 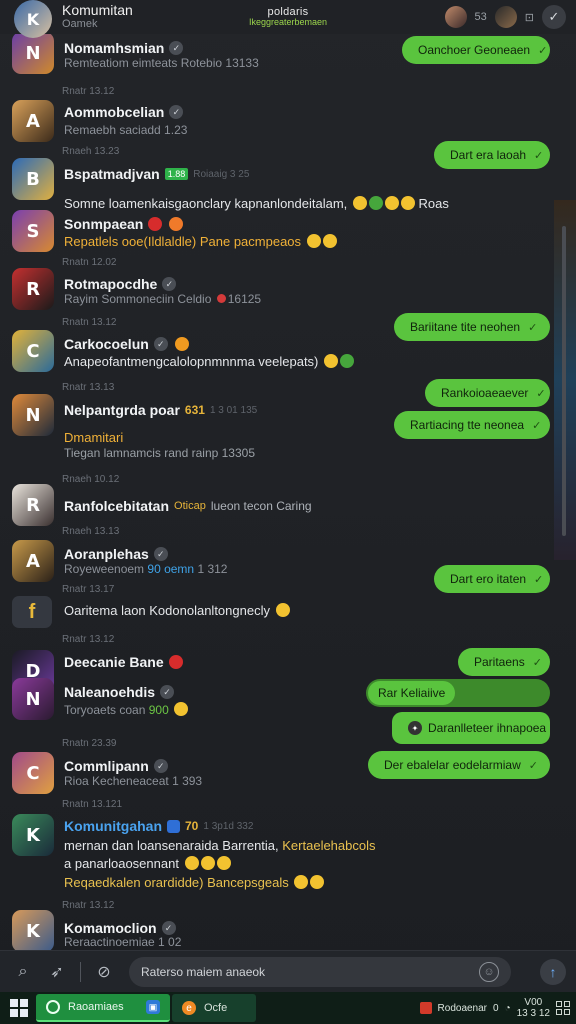 What do you see at coordinates (122, 410) in the screenshot?
I see `sender-name: Nelpantgrda poar` at bounding box center [122, 410].